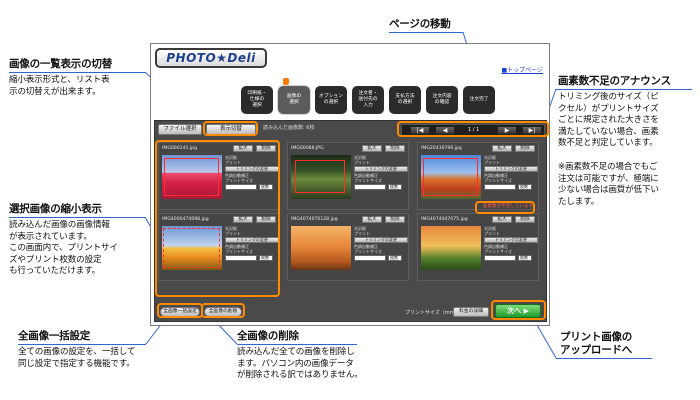 The width and height of the screenshot is (700, 400). I want to click on image-filename: IMG4074070128.jpg, so click(314, 219).